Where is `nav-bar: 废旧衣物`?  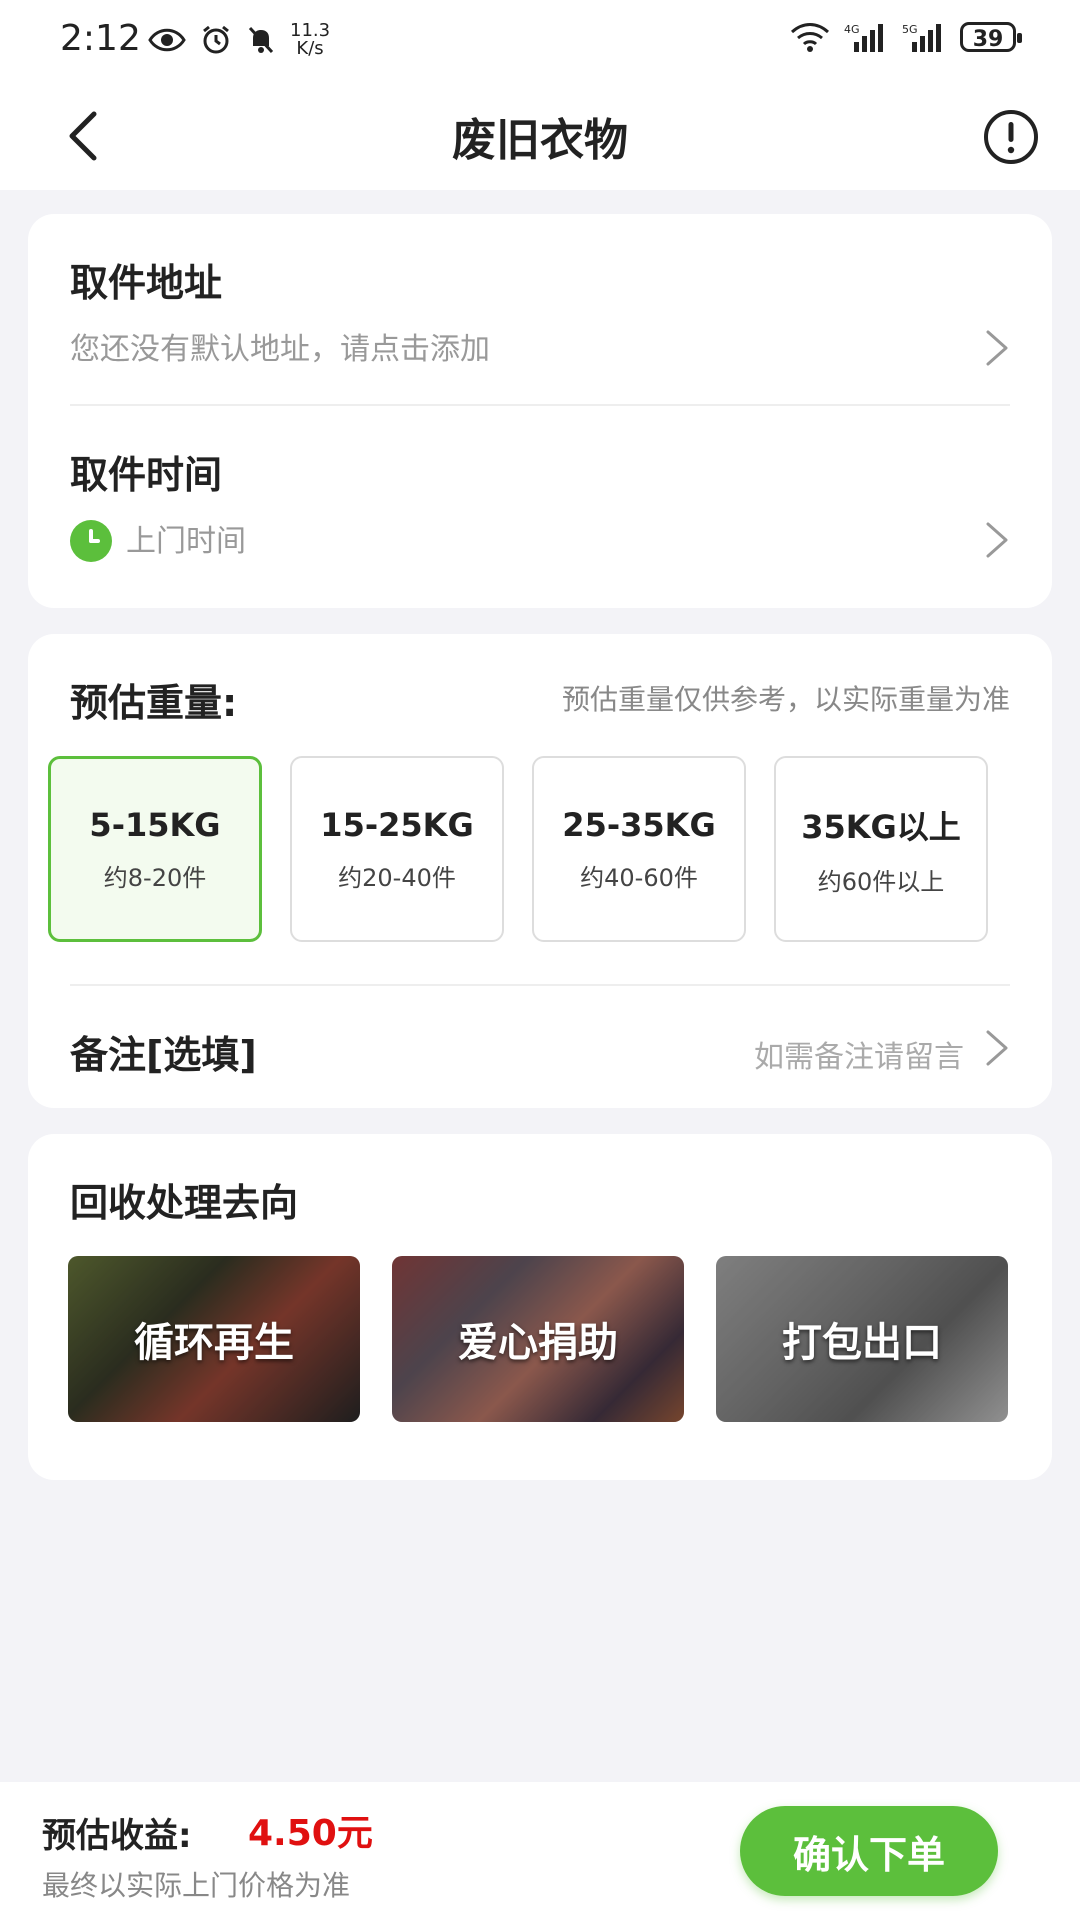 nav-bar: 废旧衣物 is located at coordinates (540, 135).